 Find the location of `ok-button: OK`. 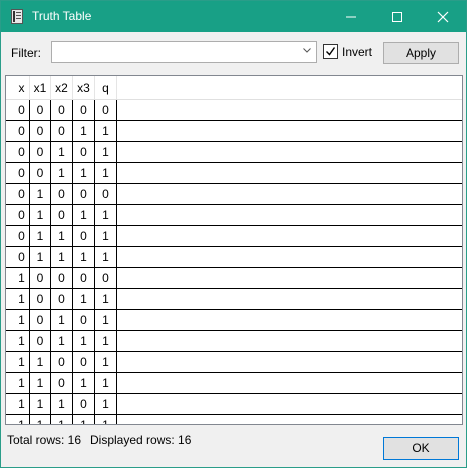

ok-button: OK is located at coordinates (421, 448).